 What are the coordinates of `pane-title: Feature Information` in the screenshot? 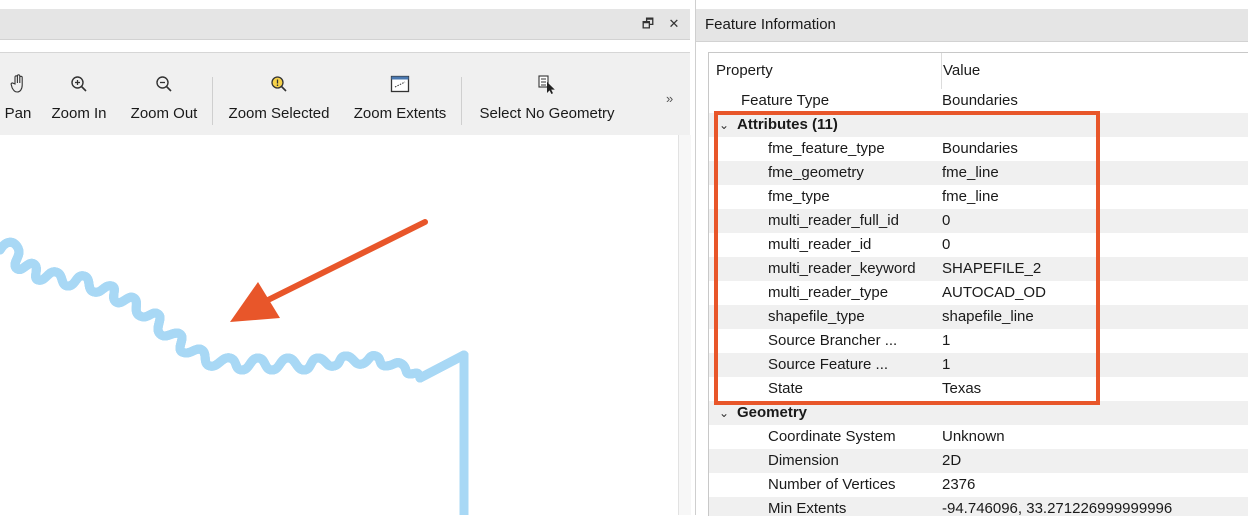 It's located at (770, 24).